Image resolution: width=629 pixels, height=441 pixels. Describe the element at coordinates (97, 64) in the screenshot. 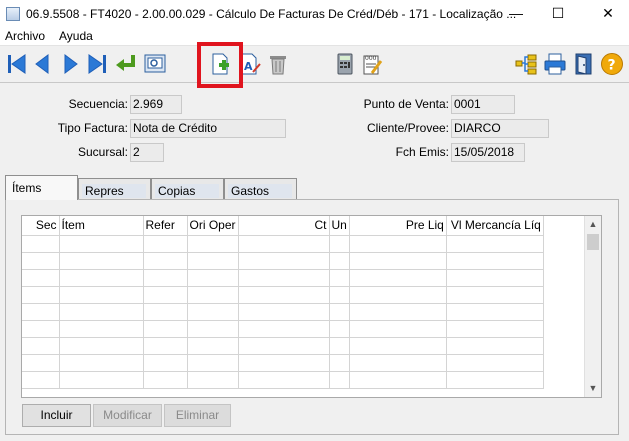

I see `last-record-icon` at that location.